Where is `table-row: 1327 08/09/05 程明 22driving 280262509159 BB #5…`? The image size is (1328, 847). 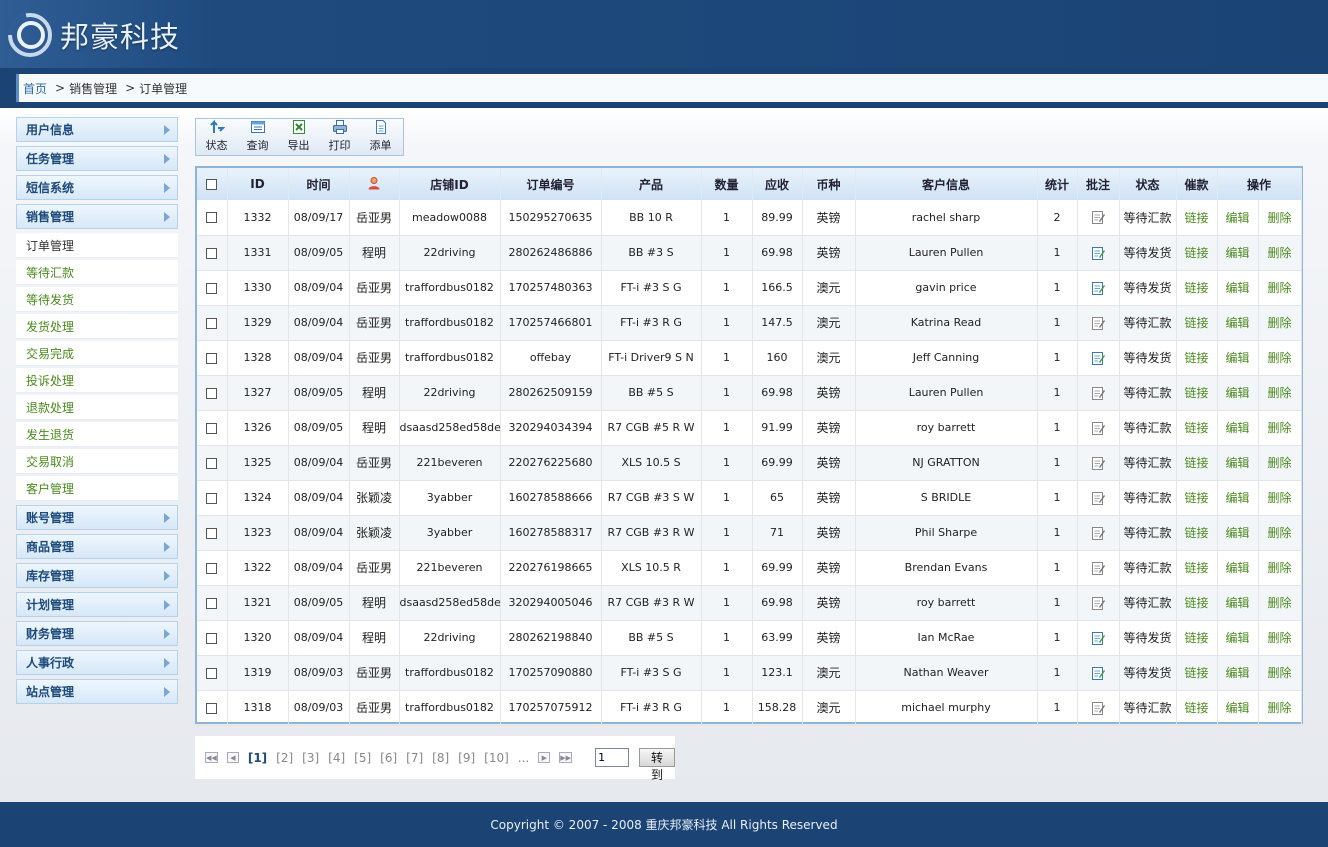 table-row: 1327 08/09/05 程明 22driving 280262509159 BB #5… is located at coordinates (749, 393).